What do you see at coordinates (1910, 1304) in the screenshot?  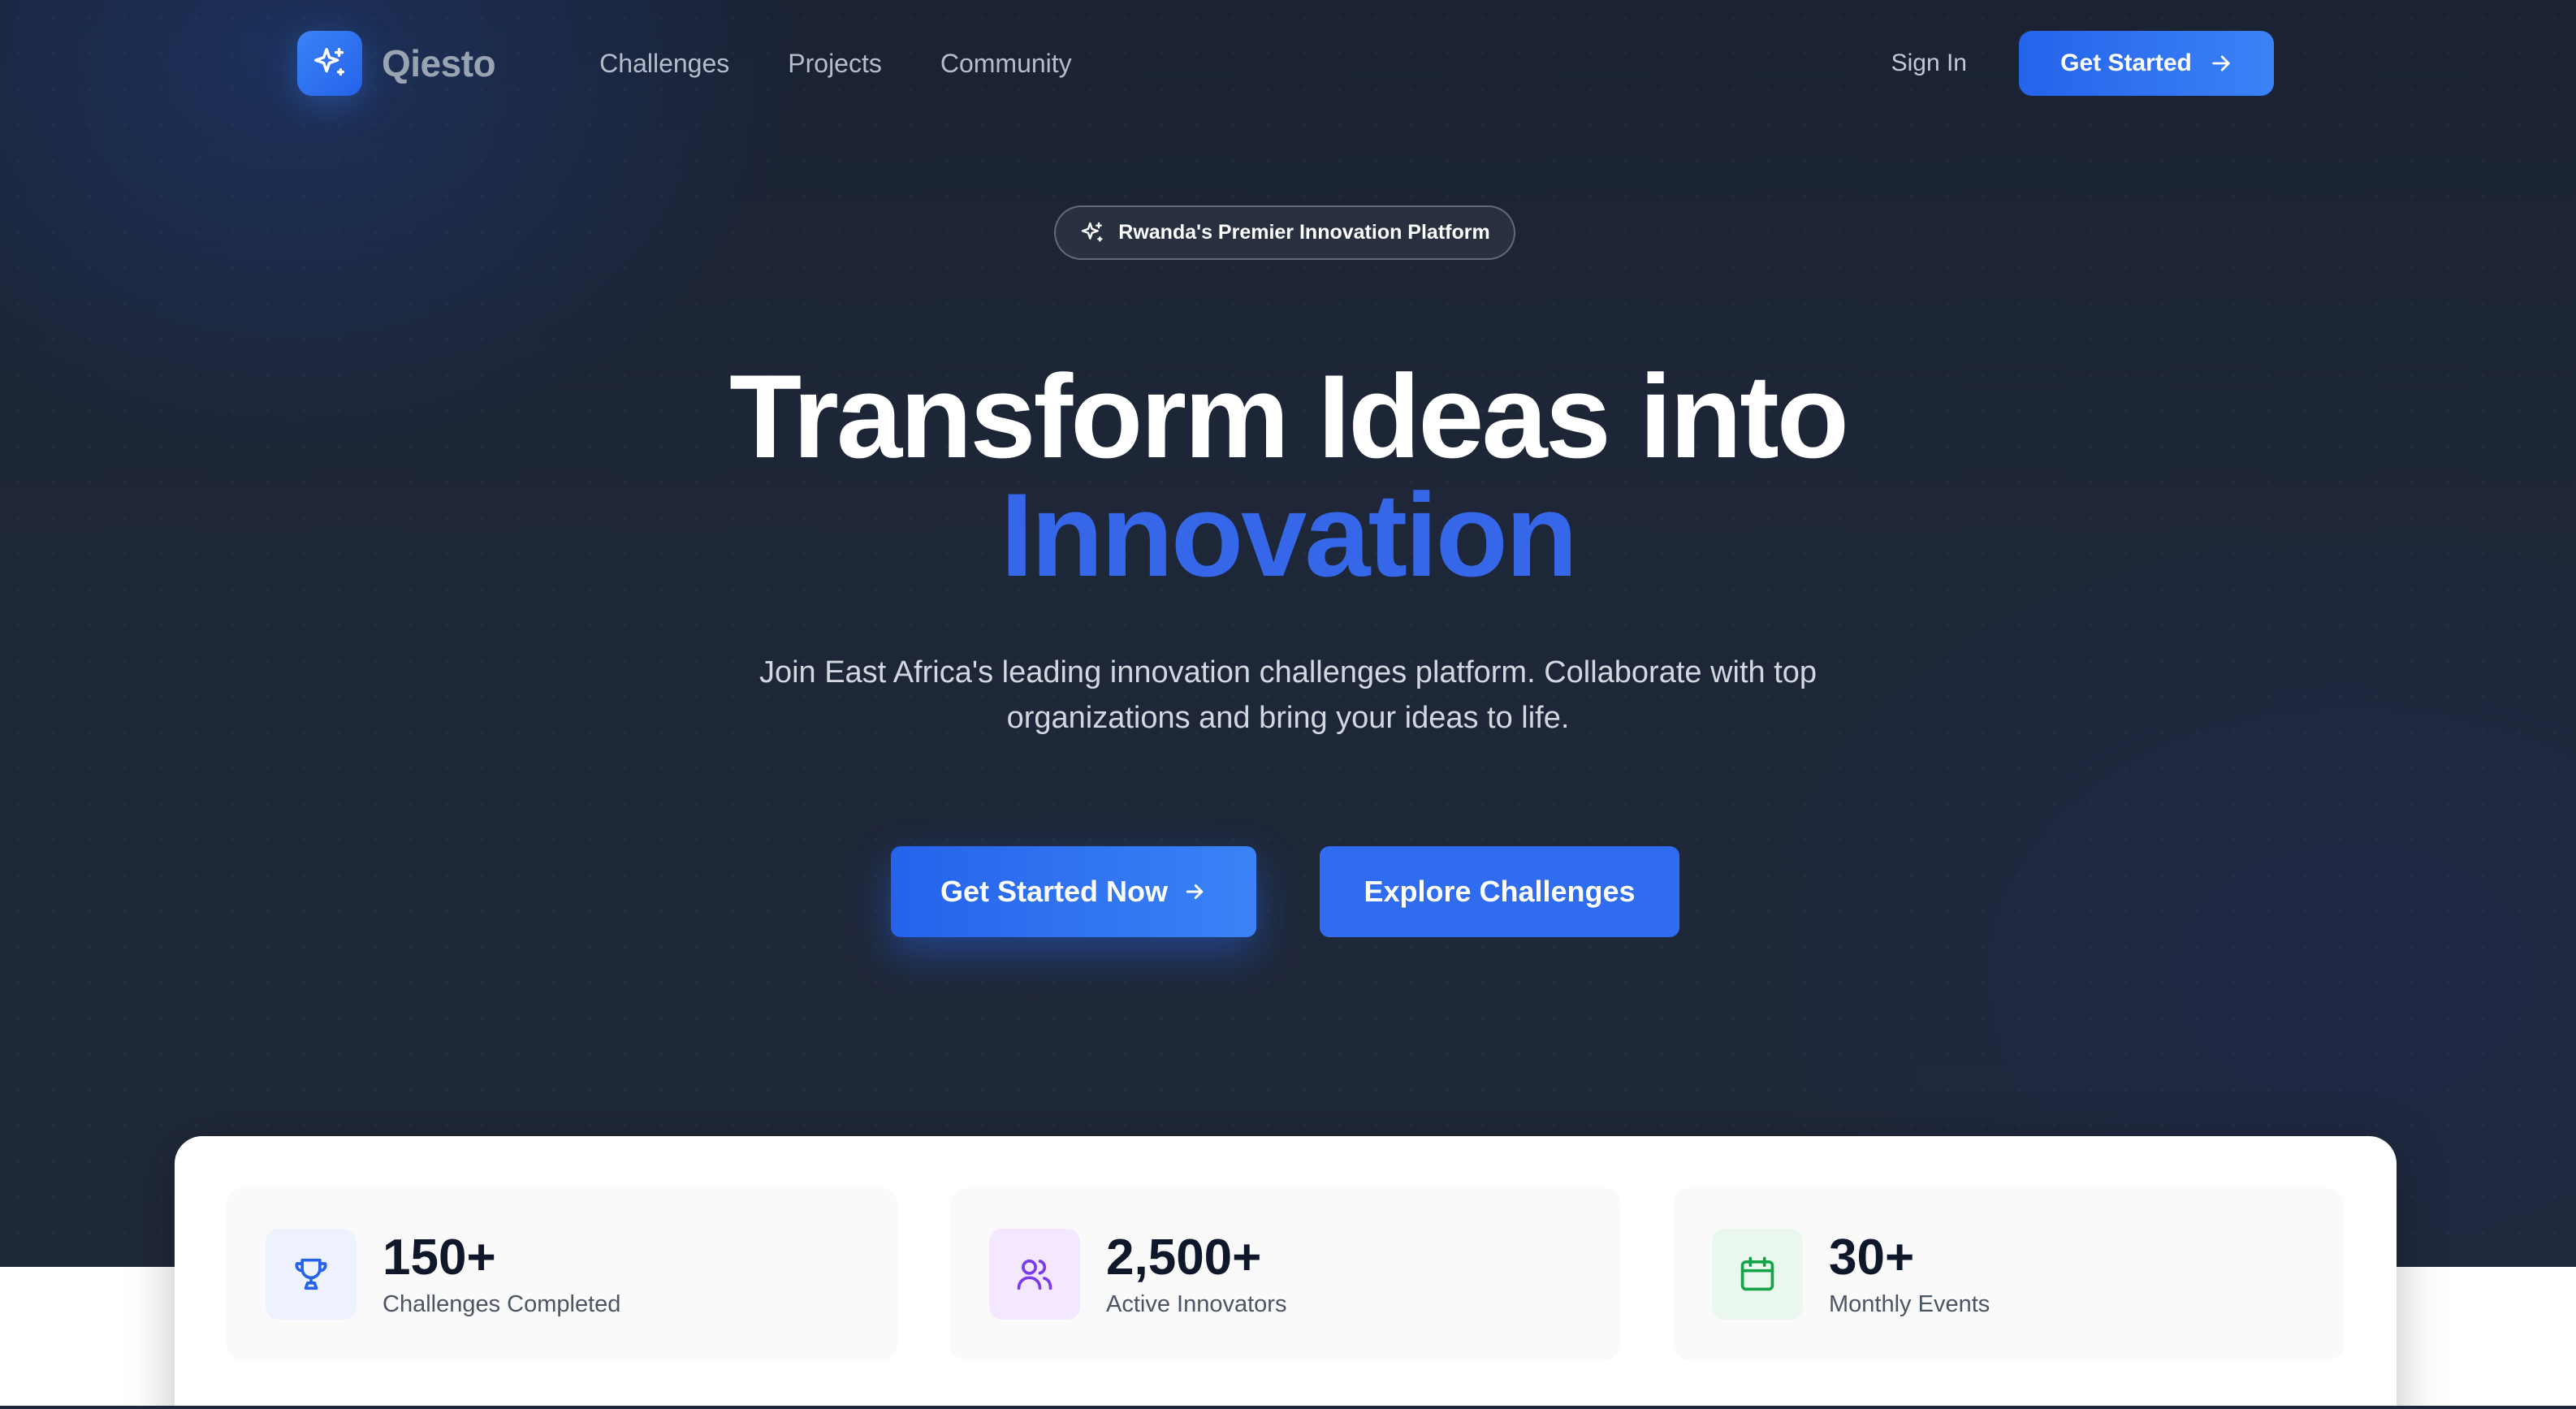 I see `stat-label: Monthly Events` at bounding box center [1910, 1304].